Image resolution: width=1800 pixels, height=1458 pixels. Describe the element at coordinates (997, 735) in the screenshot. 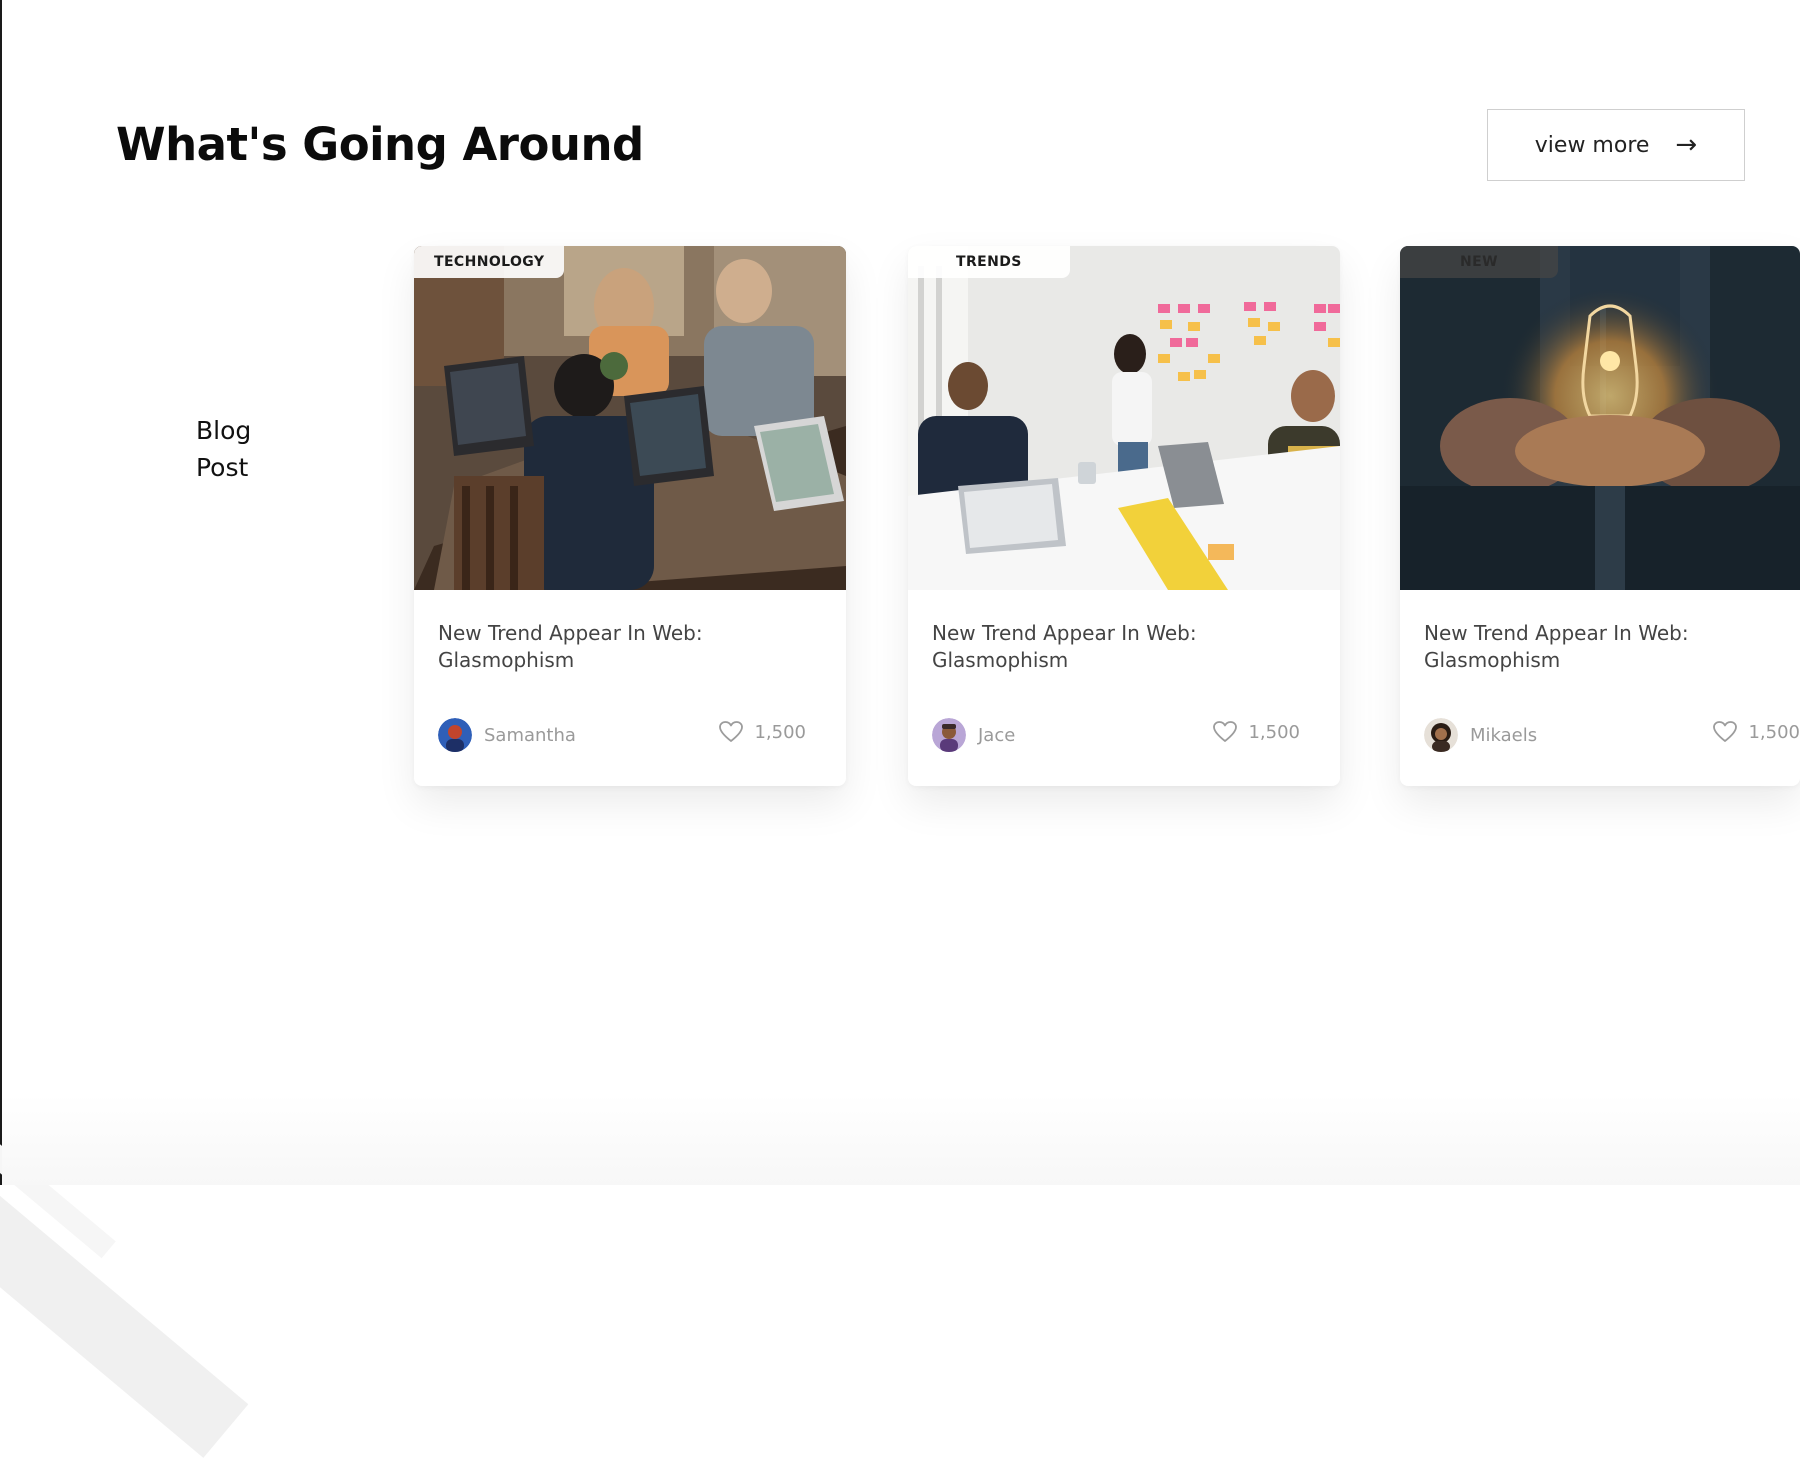

I see `author-name: Jace` at that location.